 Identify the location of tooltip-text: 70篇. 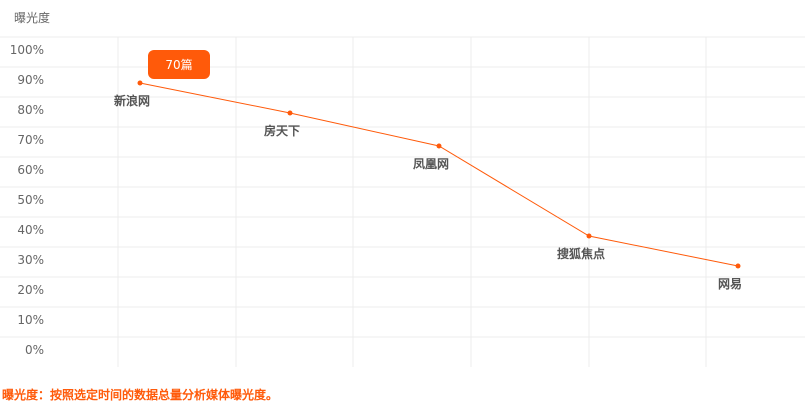
(178, 64).